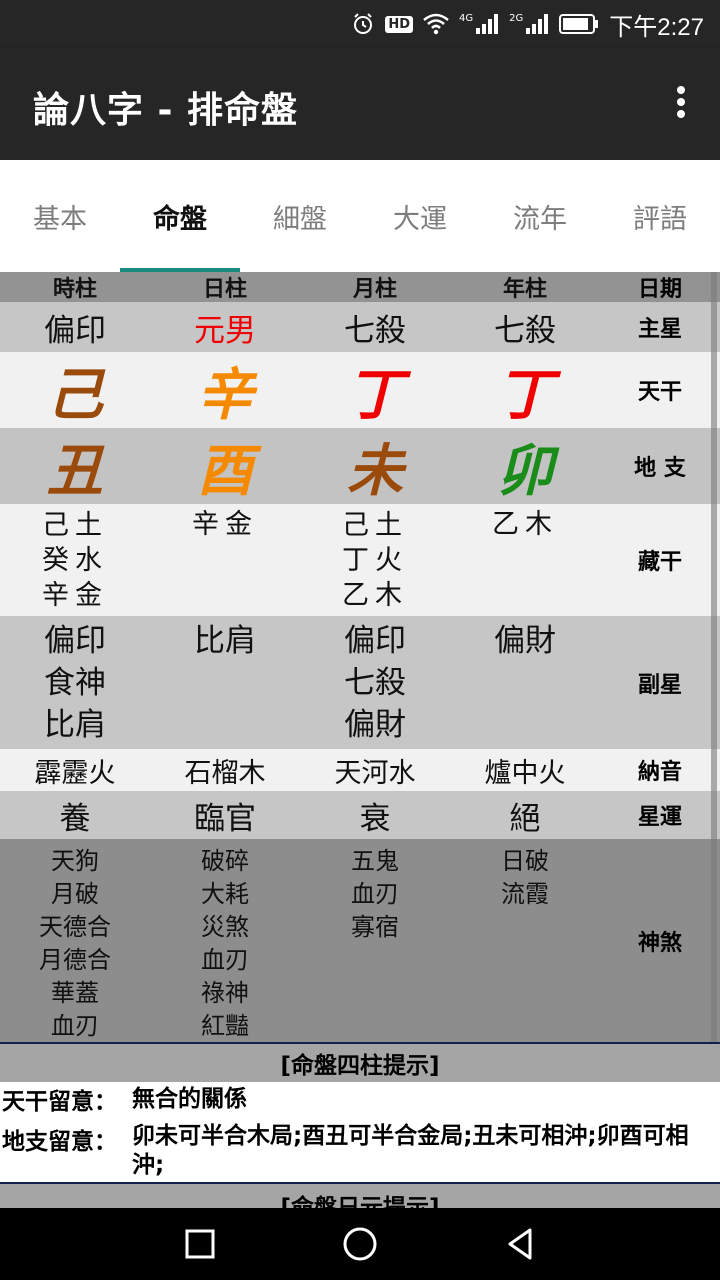 This screenshot has width=720, height=1280. What do you see at coordinates (659, 772) in the screenshot?
I see `nayin-label: 納音` at bounding box center [659, 772].